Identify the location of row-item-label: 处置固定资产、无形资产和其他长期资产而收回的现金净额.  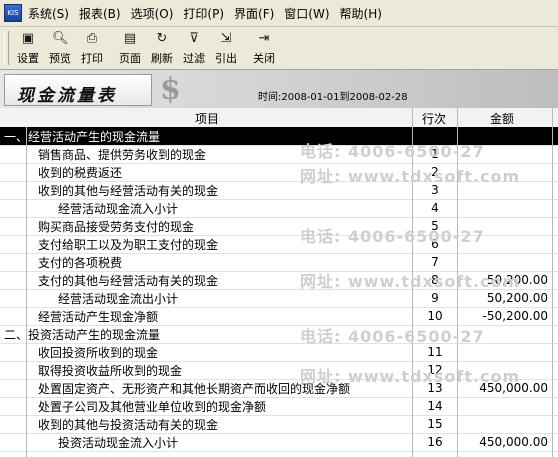
(194, 389).